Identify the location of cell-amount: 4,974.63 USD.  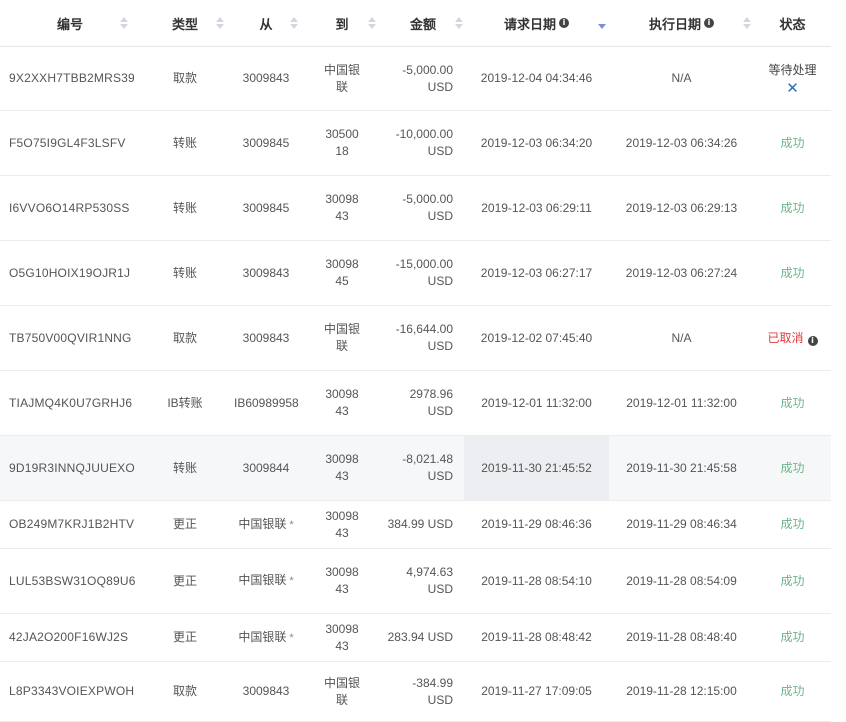
(423, 581).